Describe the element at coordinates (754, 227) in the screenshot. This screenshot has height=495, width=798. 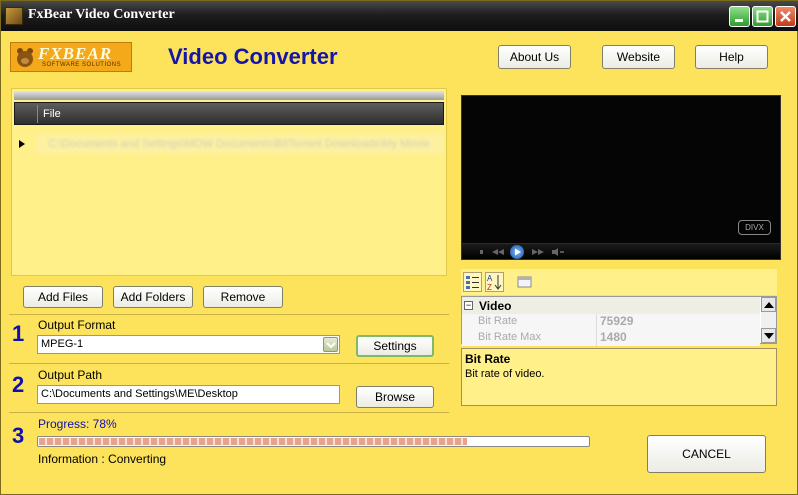
I see `divx-logo: DIVX` at that location.